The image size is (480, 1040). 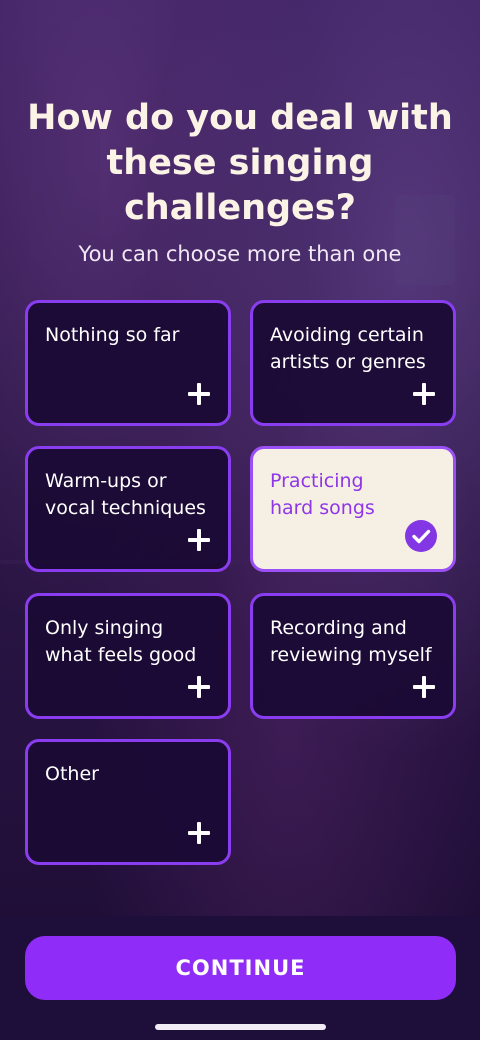 I want to click on option-other: Other, so click(x=128, y=802).